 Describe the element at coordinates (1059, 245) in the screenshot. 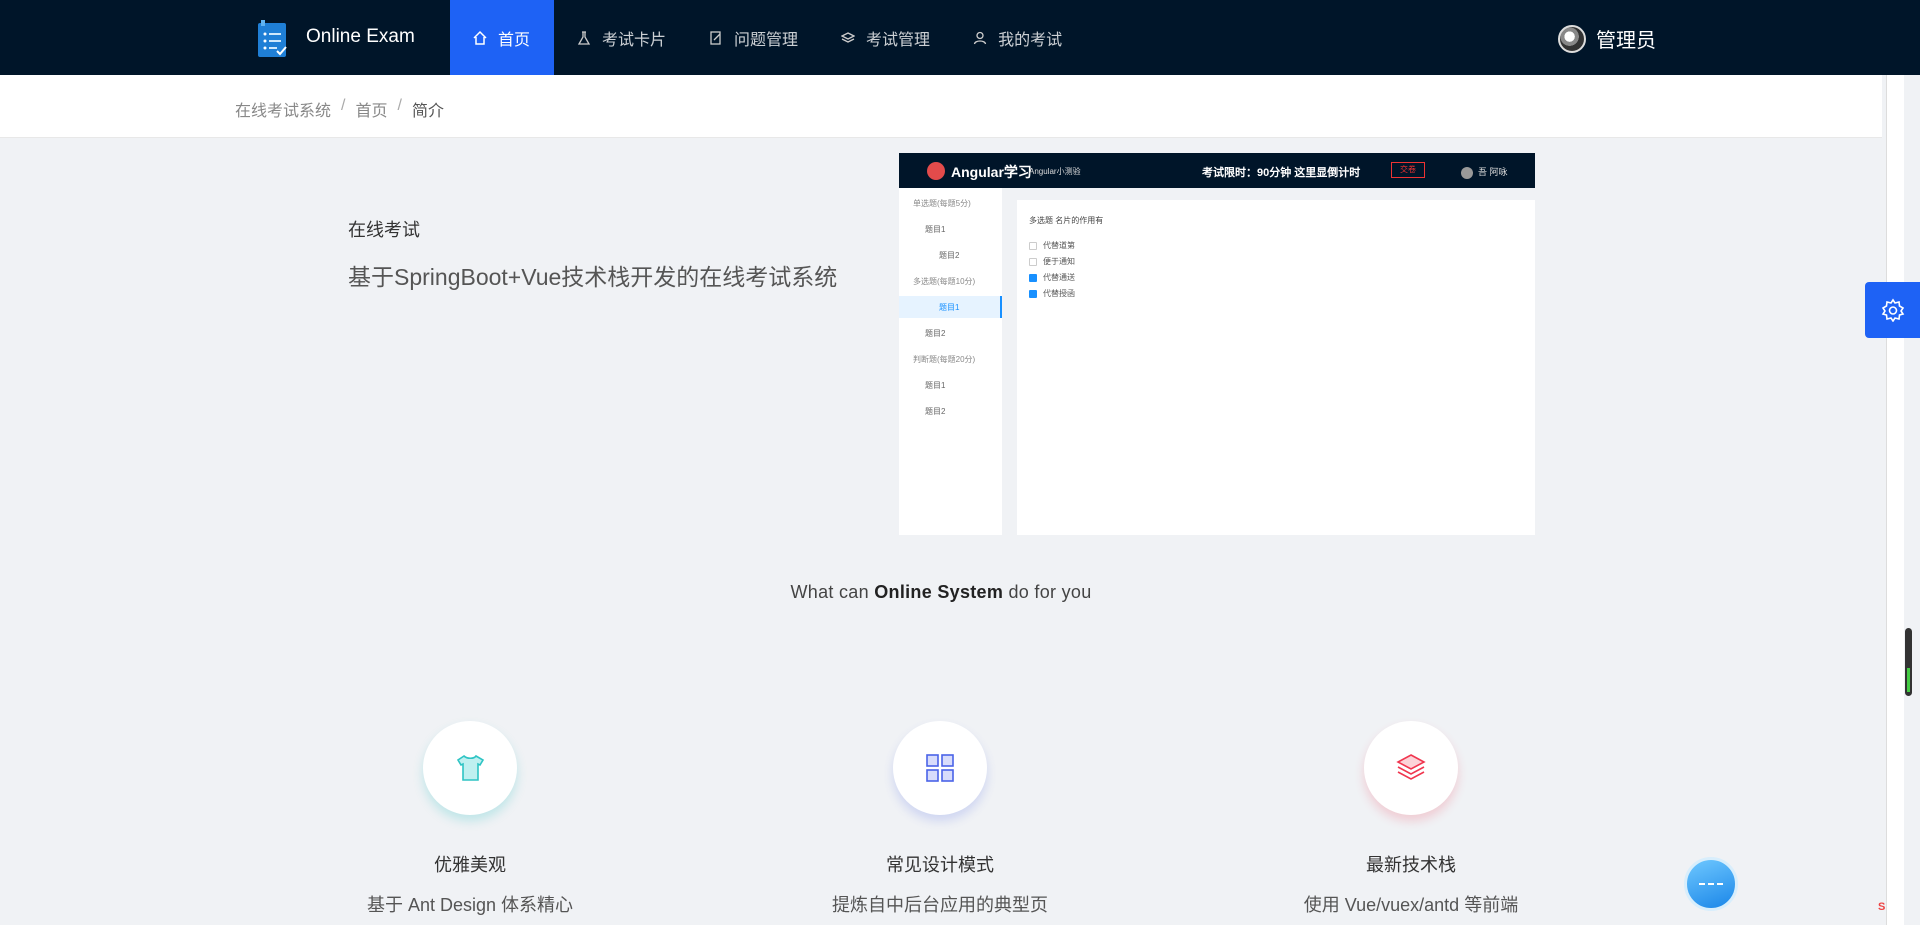

I see `option-label: 代替道第` at that location.